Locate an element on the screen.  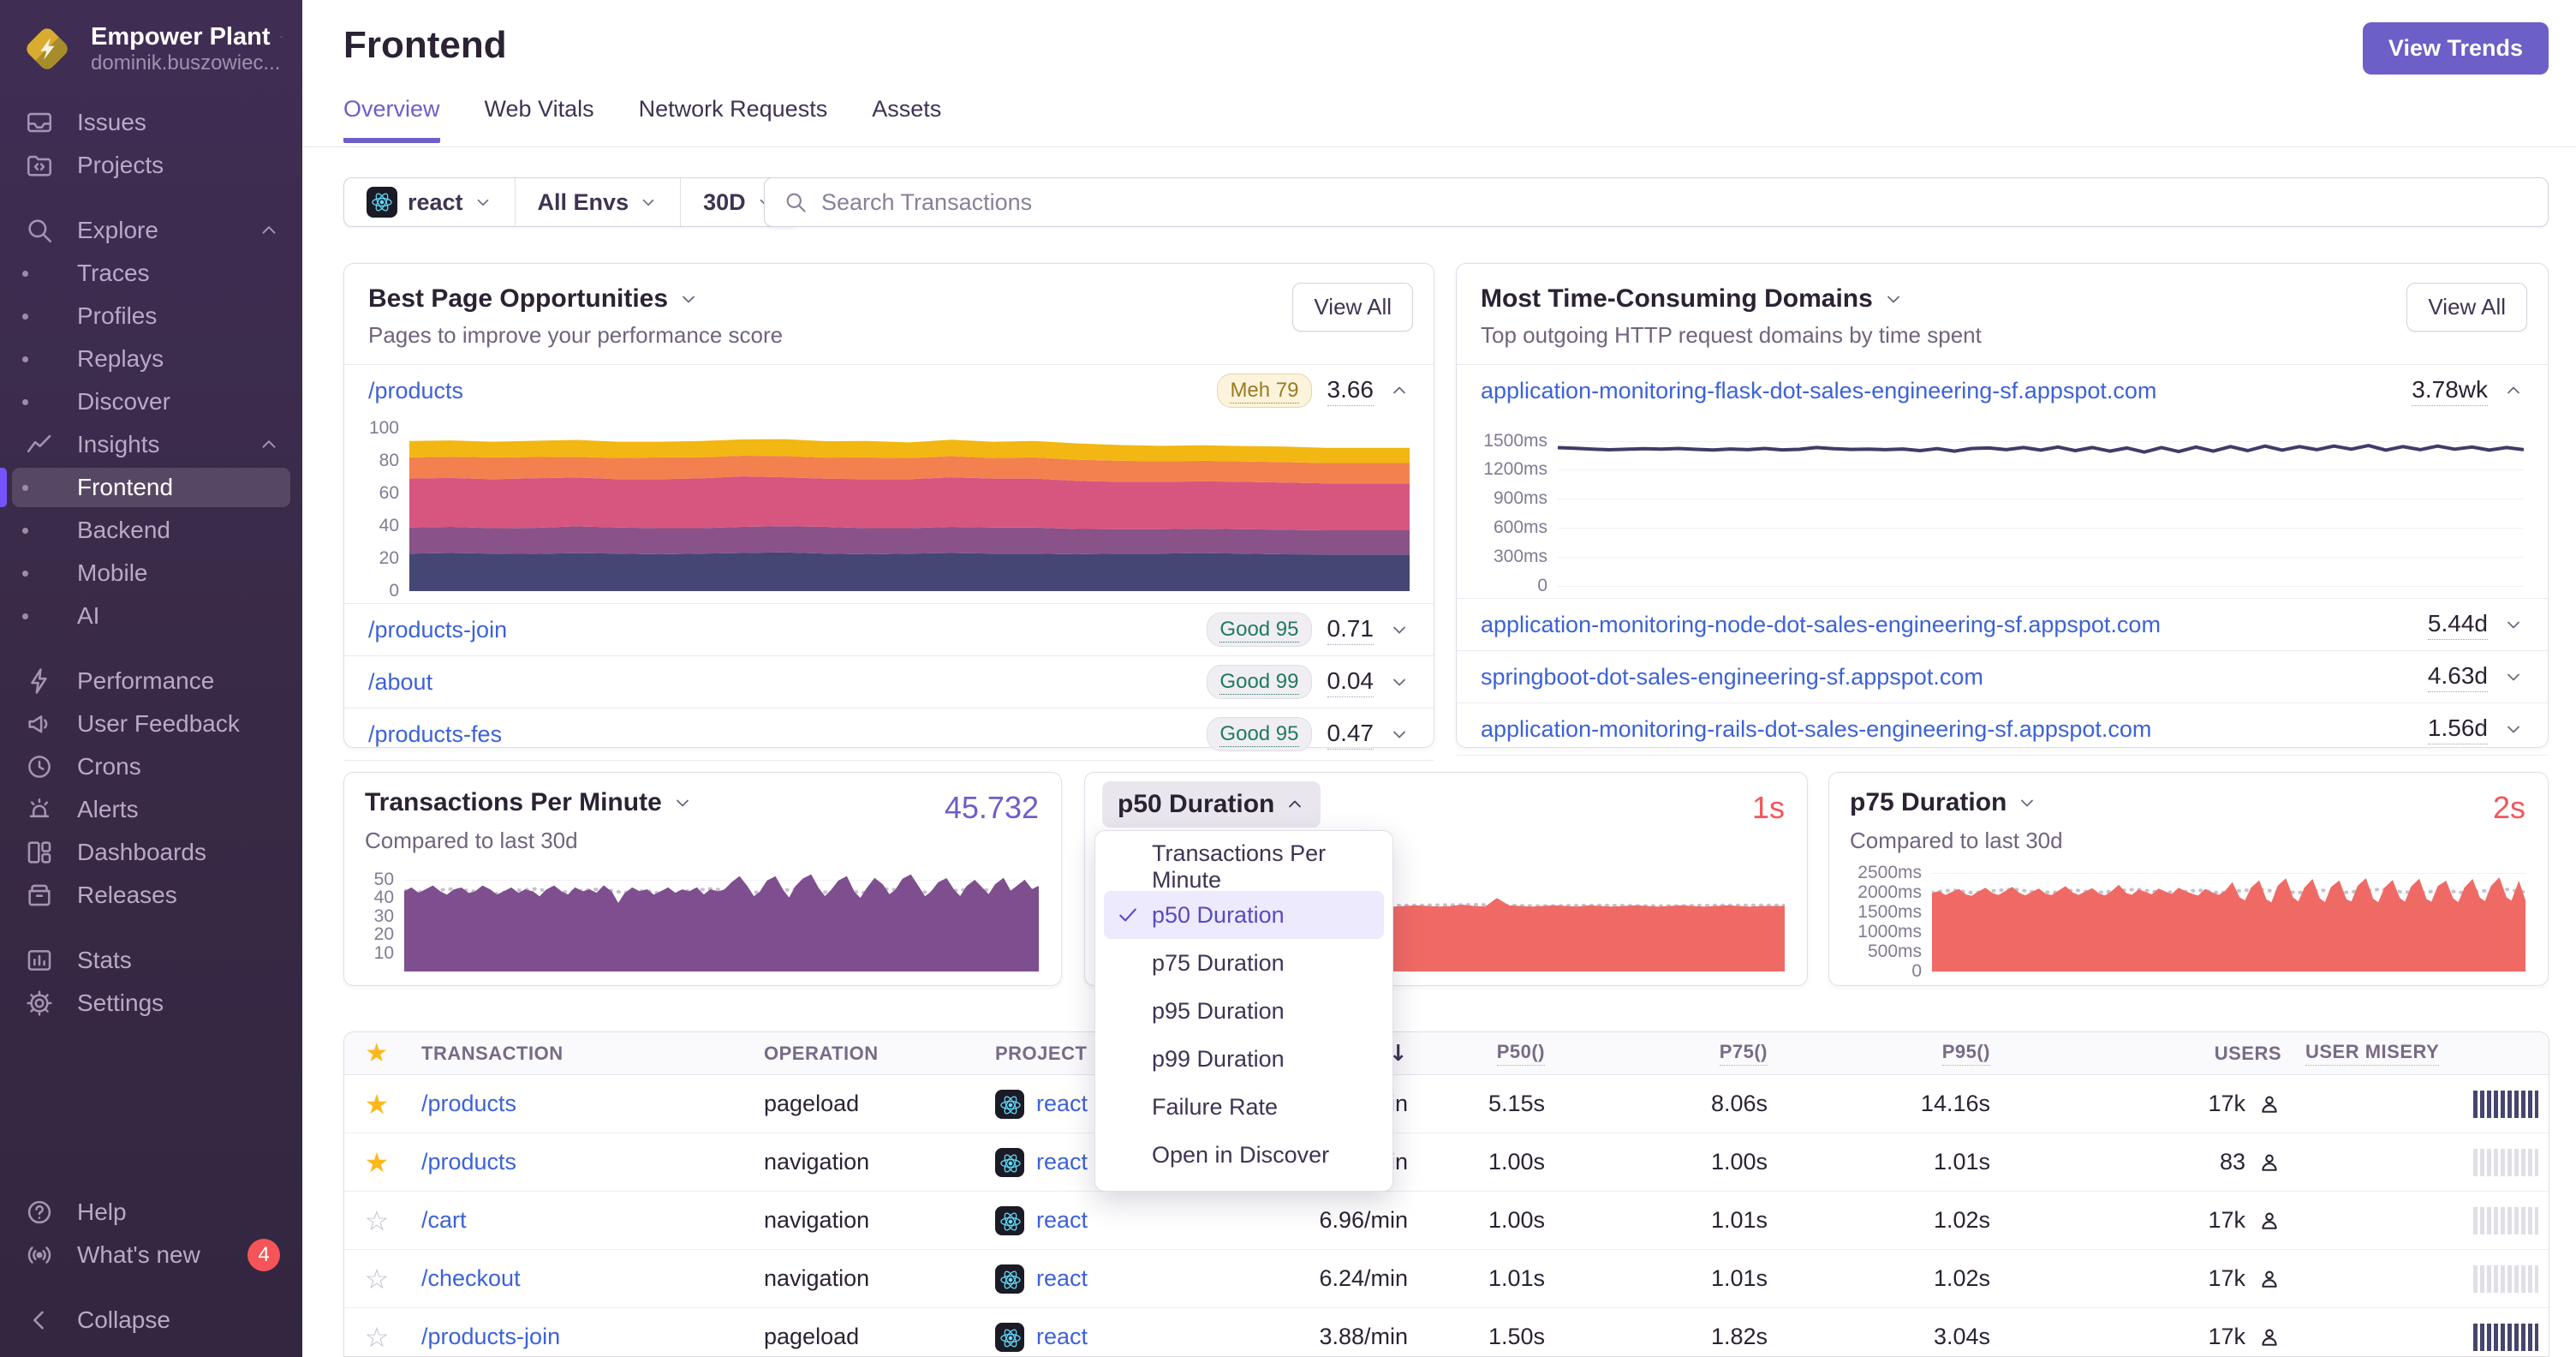
table-column-header: P75() is located at coordinates (1668, 1054).